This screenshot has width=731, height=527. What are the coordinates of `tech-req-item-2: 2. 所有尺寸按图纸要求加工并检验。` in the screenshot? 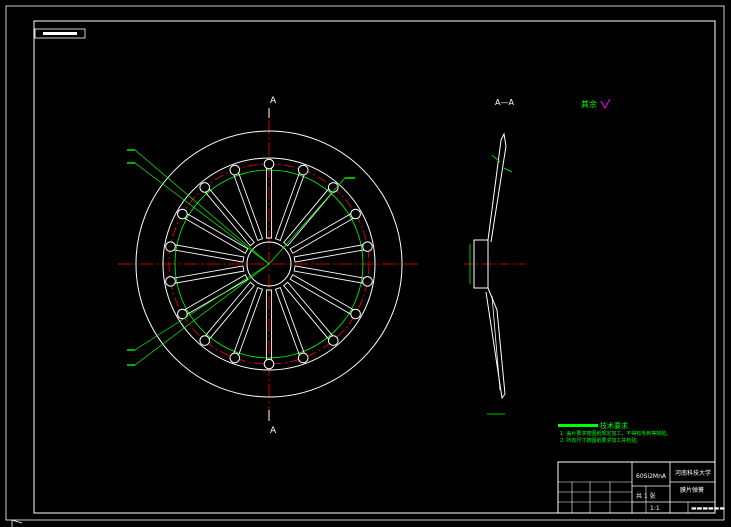 It's located at (600, 440).